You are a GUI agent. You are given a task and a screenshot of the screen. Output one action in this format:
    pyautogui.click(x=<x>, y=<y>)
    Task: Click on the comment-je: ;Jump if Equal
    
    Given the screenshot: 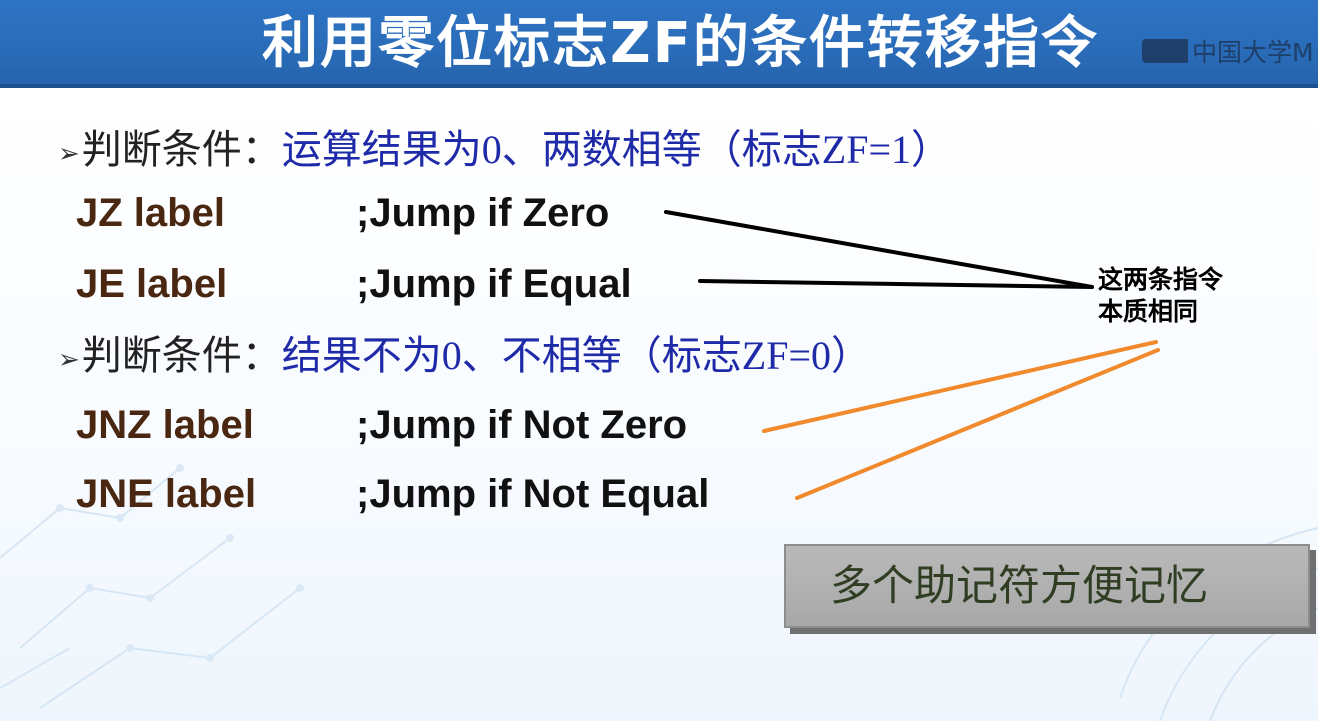 What is the action you would take?
    pyautogui.click(x=494, y=284)
    